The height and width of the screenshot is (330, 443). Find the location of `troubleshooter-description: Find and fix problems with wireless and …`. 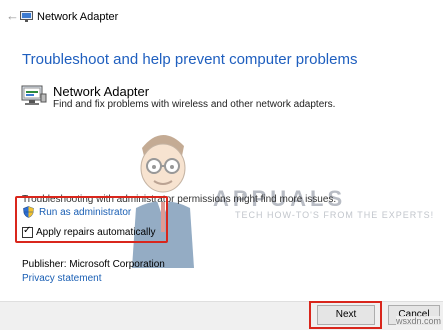

troubleshooter-description: Find and fix problems with wireless and … is located at coordinates (194, 104).